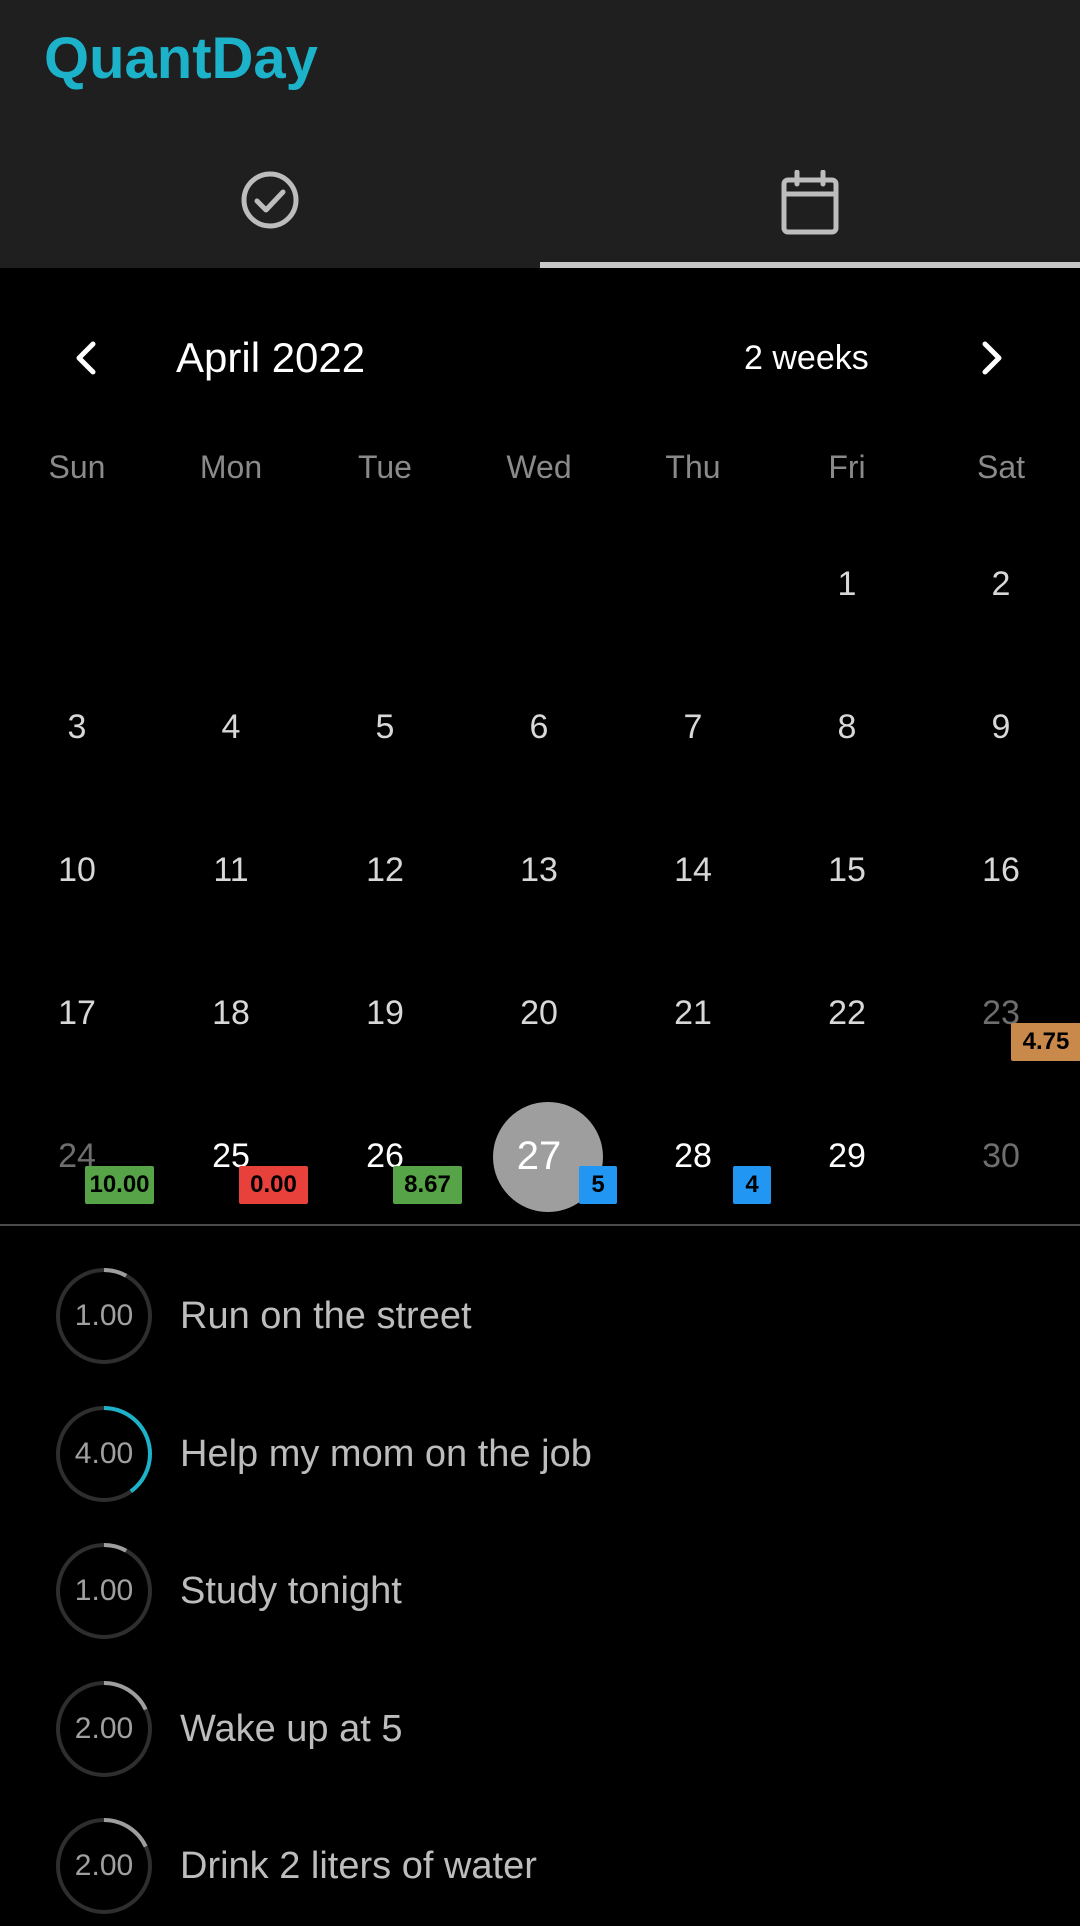  What do you see at coordinates (540, 1729) in the screenshot?
I see `task-item: 2.00 Wake up at 5` at bounding box center [540, 1729].